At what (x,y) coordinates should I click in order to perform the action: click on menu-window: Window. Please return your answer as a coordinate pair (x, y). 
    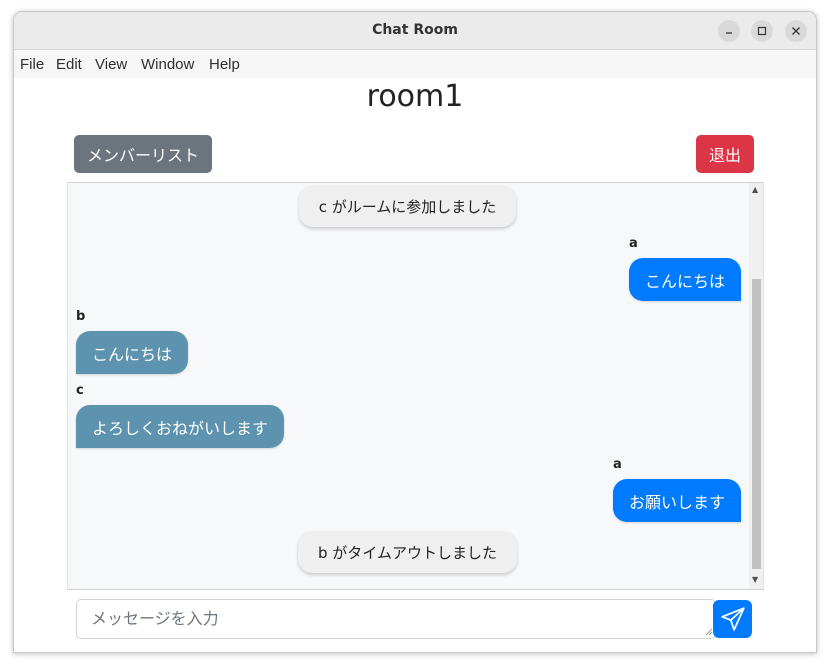
    Looking at the image, I should click on (167, 64).